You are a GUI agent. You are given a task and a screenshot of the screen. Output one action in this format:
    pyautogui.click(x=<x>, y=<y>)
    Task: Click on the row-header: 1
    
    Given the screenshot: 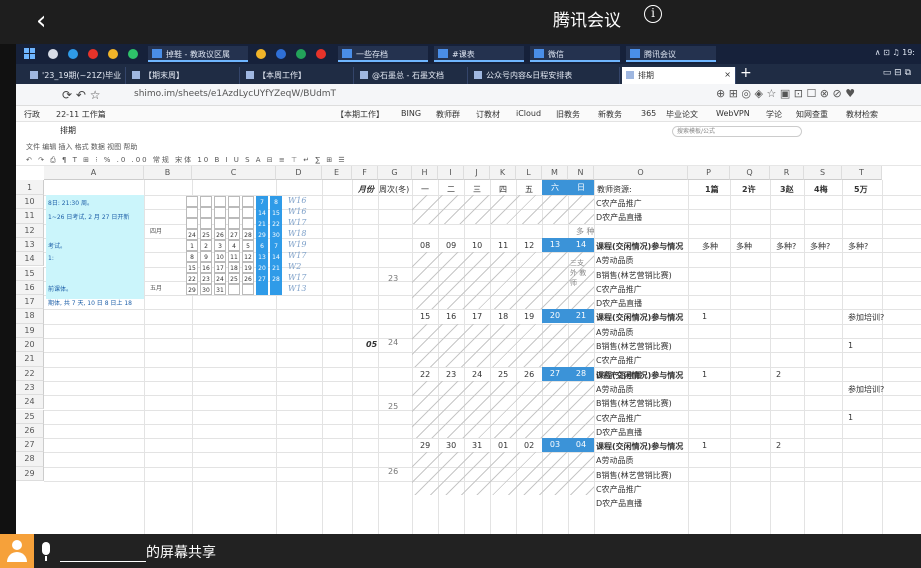 What is the action you would take?
    pyautogui.click(x=30, y=187)
    